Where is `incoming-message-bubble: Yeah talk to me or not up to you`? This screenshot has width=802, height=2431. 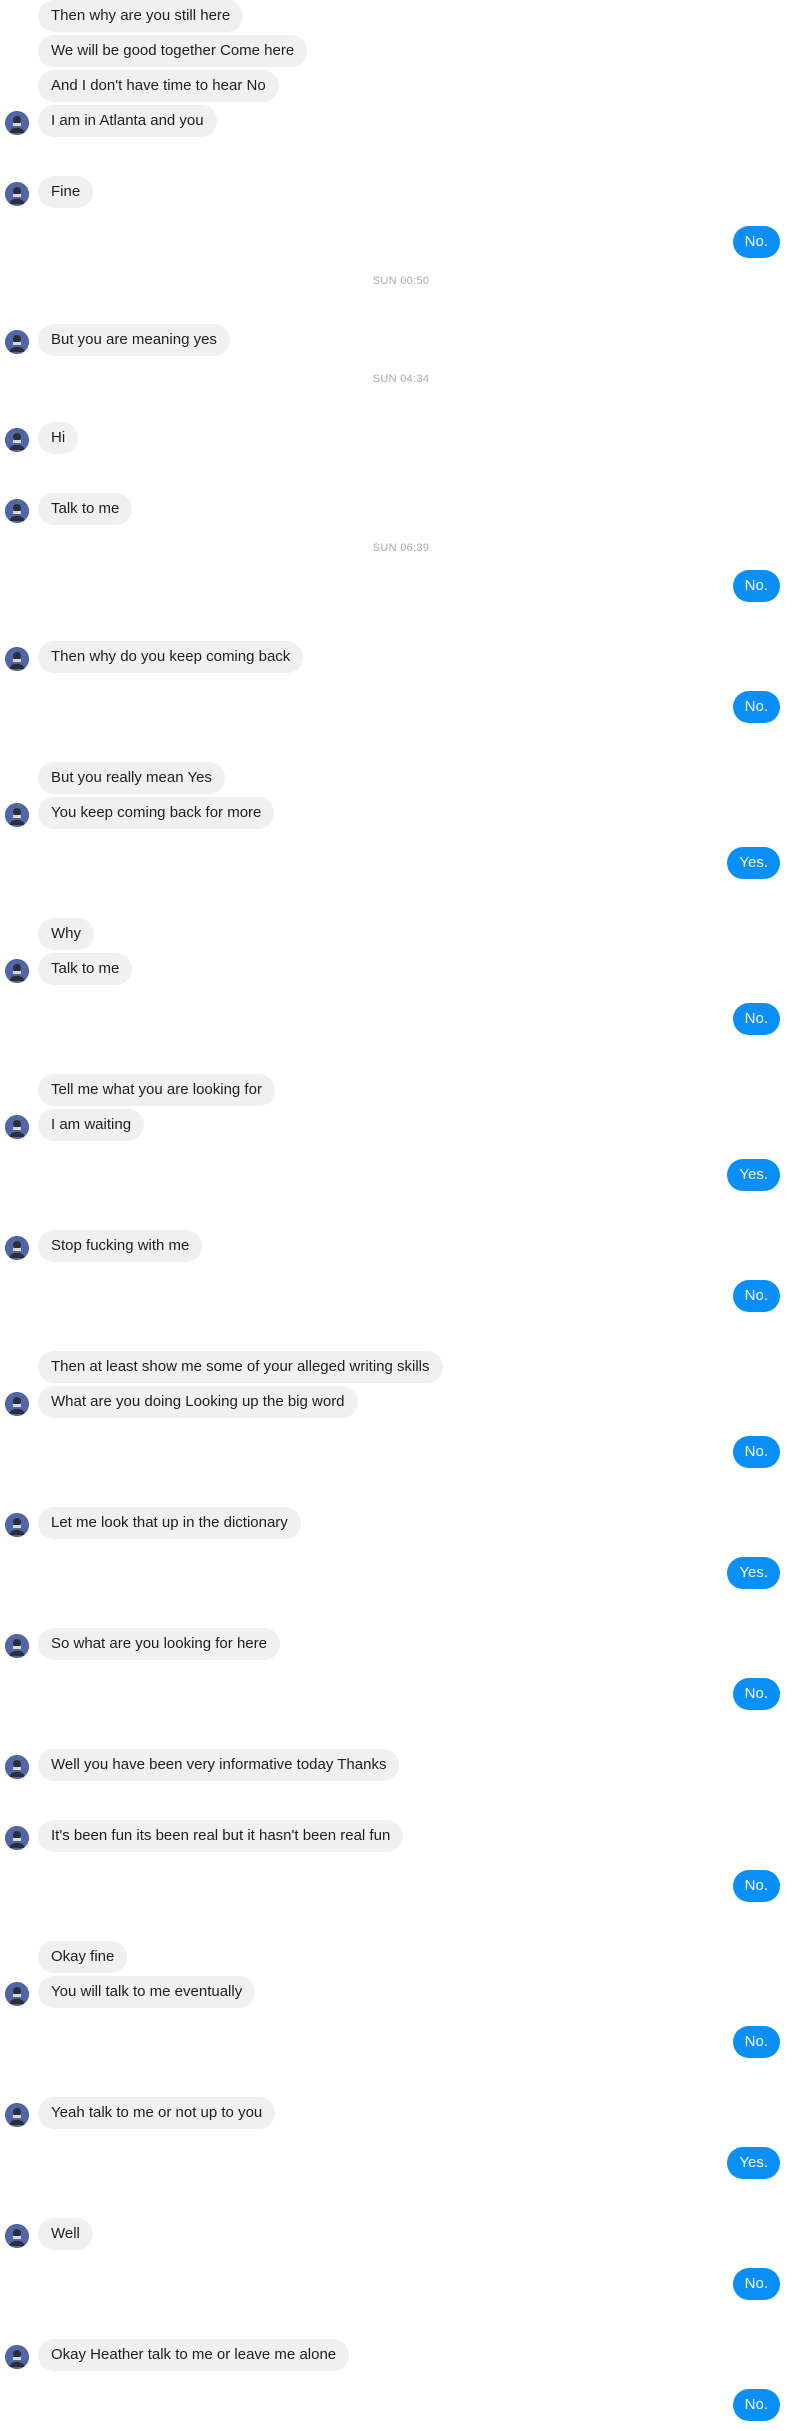
incoming-message-bubble: Yeah talk to me or not up to you is located at coordinates (157, 2113).